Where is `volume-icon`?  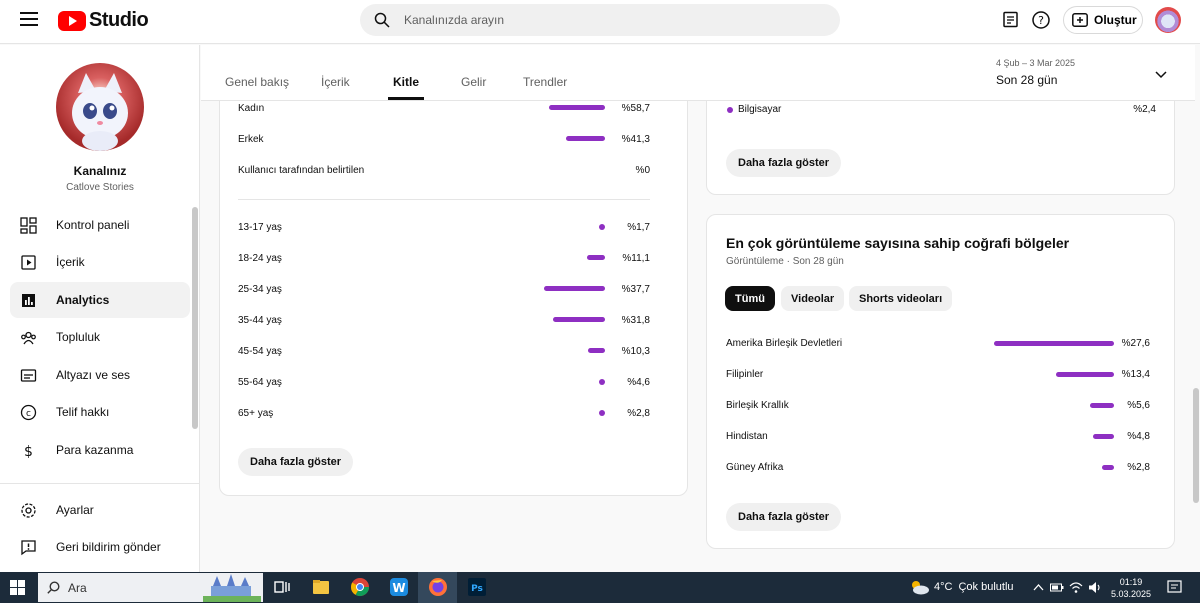
volume-icon is located at coordinates (1095, 587).